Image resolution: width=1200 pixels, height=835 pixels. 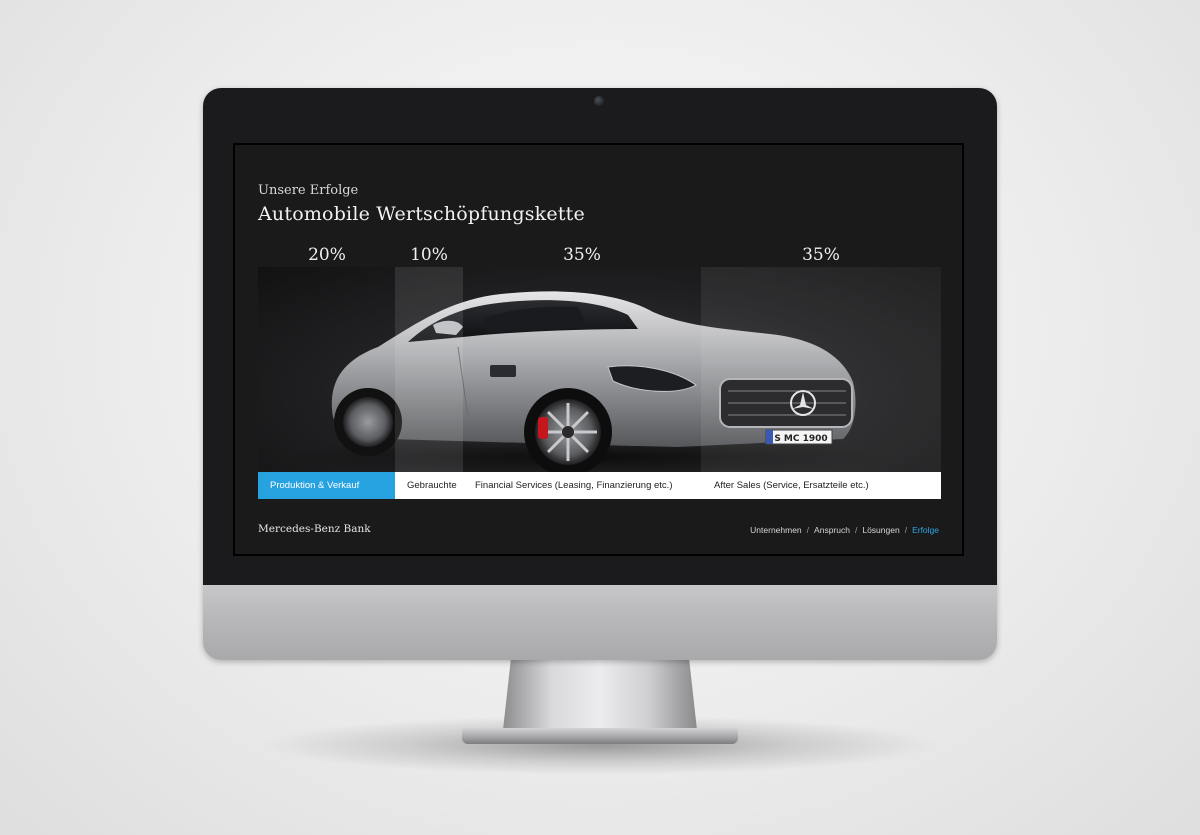 I want to click on camera-icon, so click(x=599, y=101).